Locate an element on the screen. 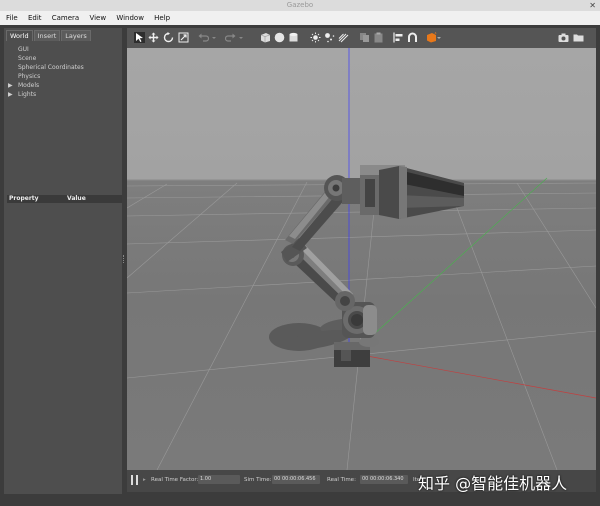 This screenshot has height=506, width=600. toolbar is located at coordinates (361, 38).